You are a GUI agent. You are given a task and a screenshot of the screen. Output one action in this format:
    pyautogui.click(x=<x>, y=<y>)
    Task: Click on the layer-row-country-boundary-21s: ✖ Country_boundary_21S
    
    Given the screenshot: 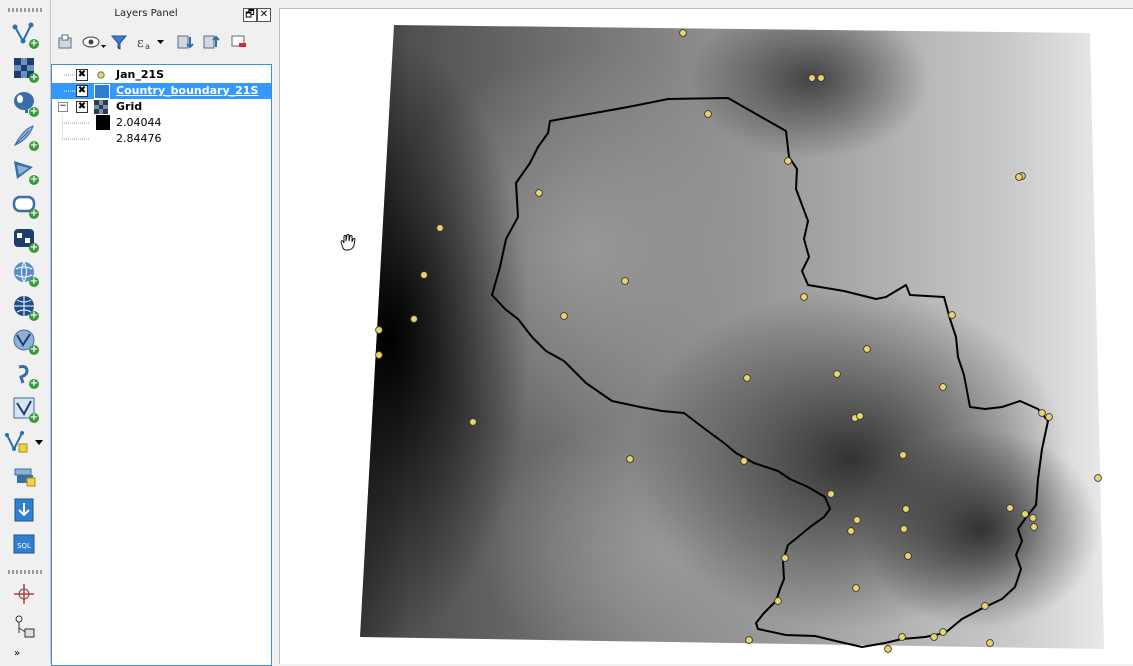 What is the action you would take?
    pyautogui.click(x=161, y=91)
    